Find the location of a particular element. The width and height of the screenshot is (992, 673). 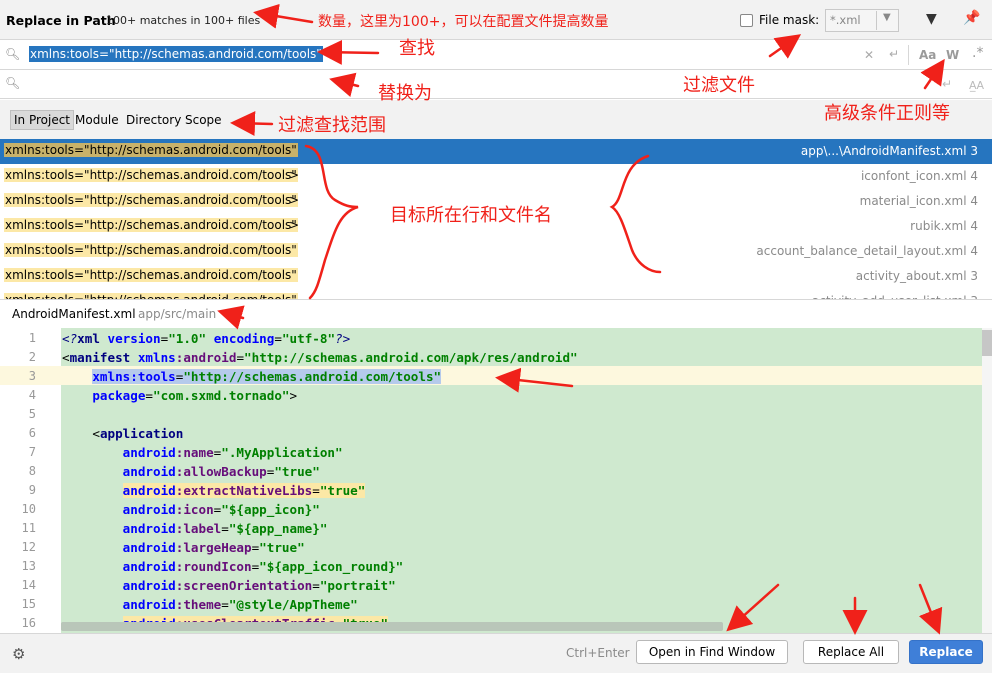

annotation-target: 目标所在行和文件名 is located at coordinates (471, 215).